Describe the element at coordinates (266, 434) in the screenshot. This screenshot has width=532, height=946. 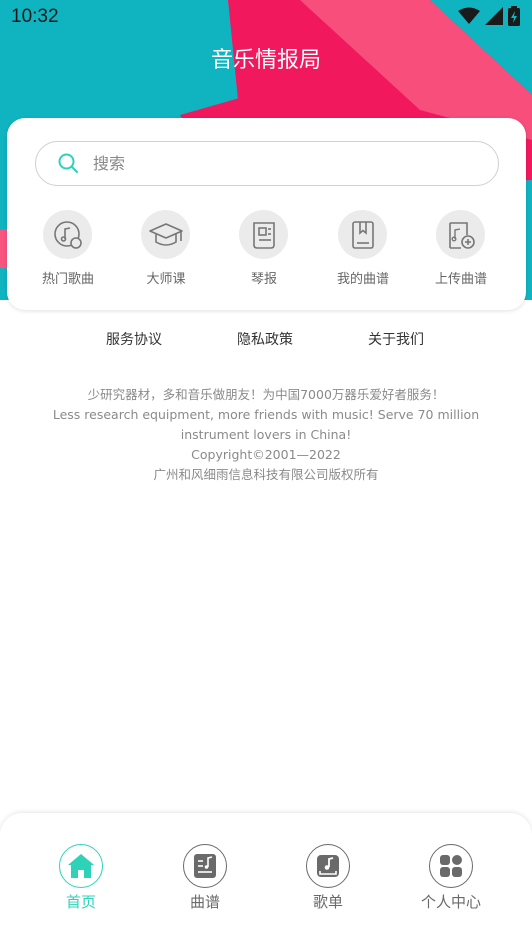
I see `footer-slogan-en-line2: instrument lovers in China!` at that location.